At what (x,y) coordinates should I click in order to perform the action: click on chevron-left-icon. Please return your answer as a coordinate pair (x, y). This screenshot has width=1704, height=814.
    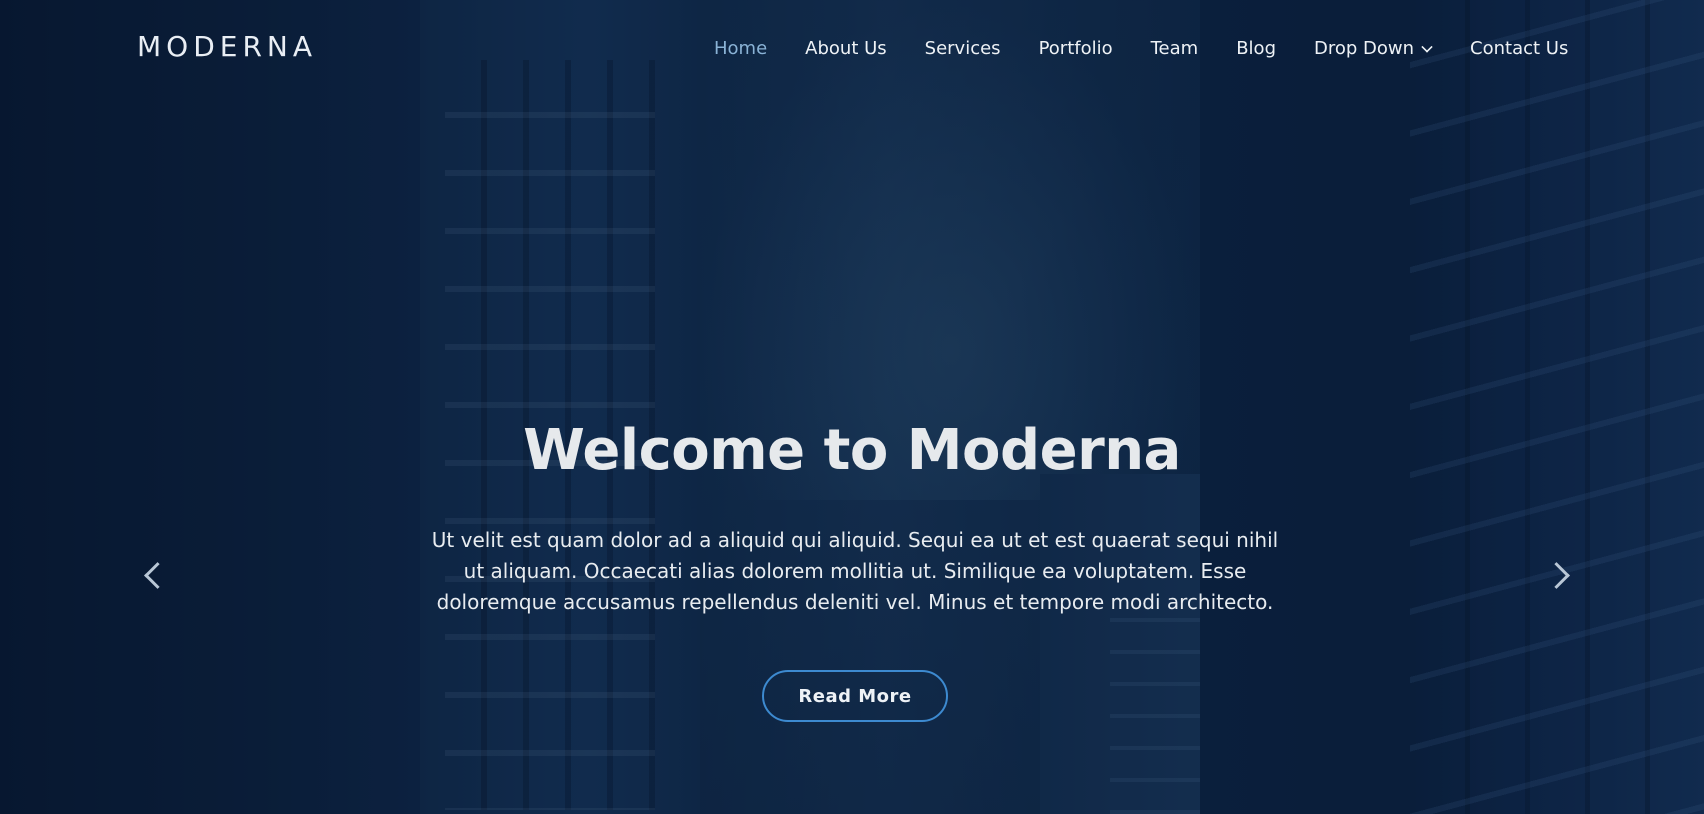
    Looking at the image, I should click on (157, 575).